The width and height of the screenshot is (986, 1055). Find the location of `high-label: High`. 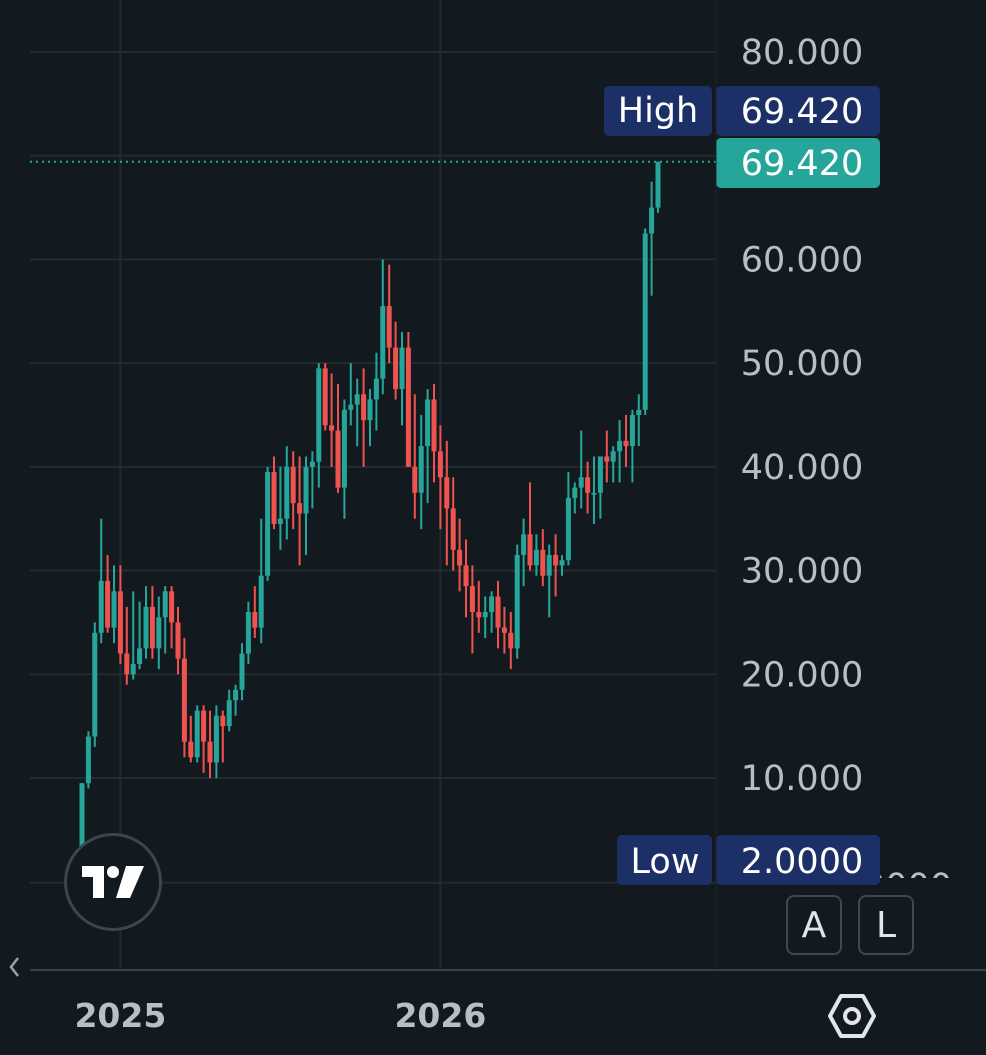

high-label: High is located at coordinates (658, 111).